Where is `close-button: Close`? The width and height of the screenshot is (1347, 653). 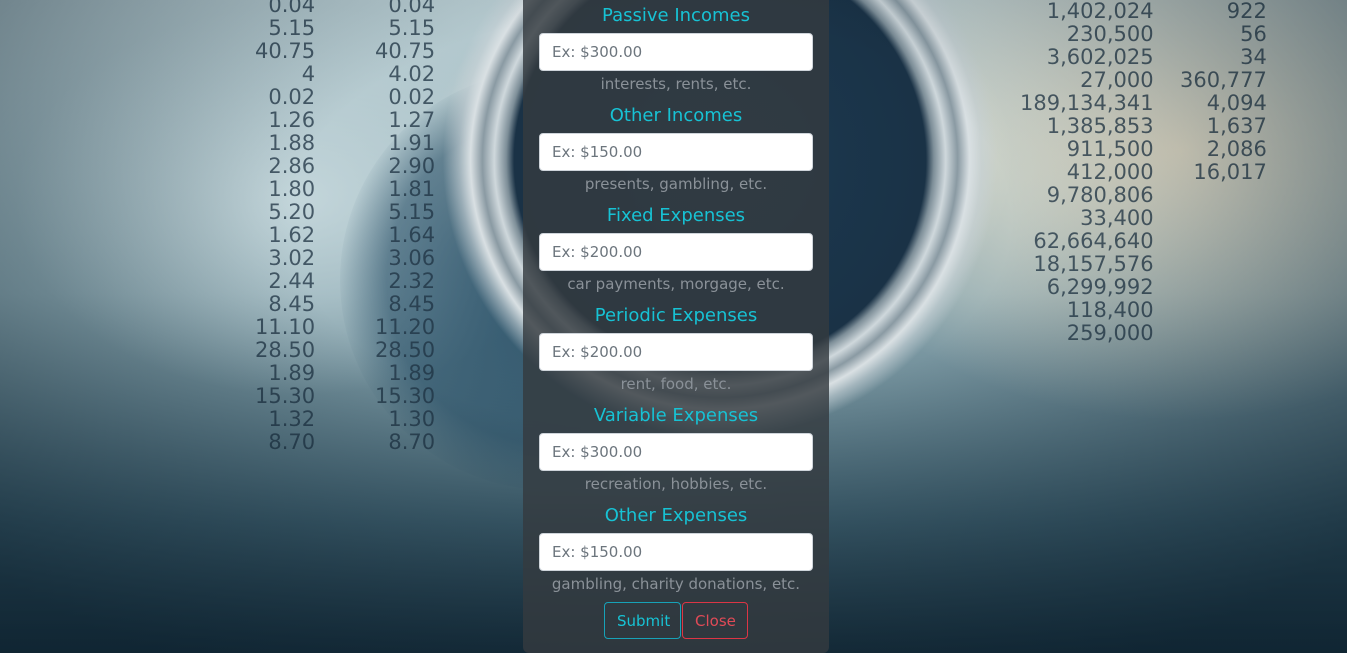
close-button: Close is located at coordinates (715, 620).